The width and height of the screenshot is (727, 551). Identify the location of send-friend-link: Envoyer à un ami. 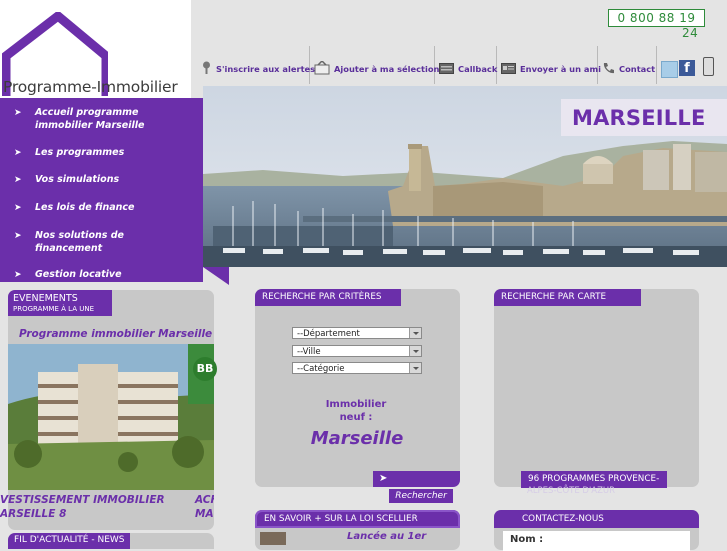
(551, 69).